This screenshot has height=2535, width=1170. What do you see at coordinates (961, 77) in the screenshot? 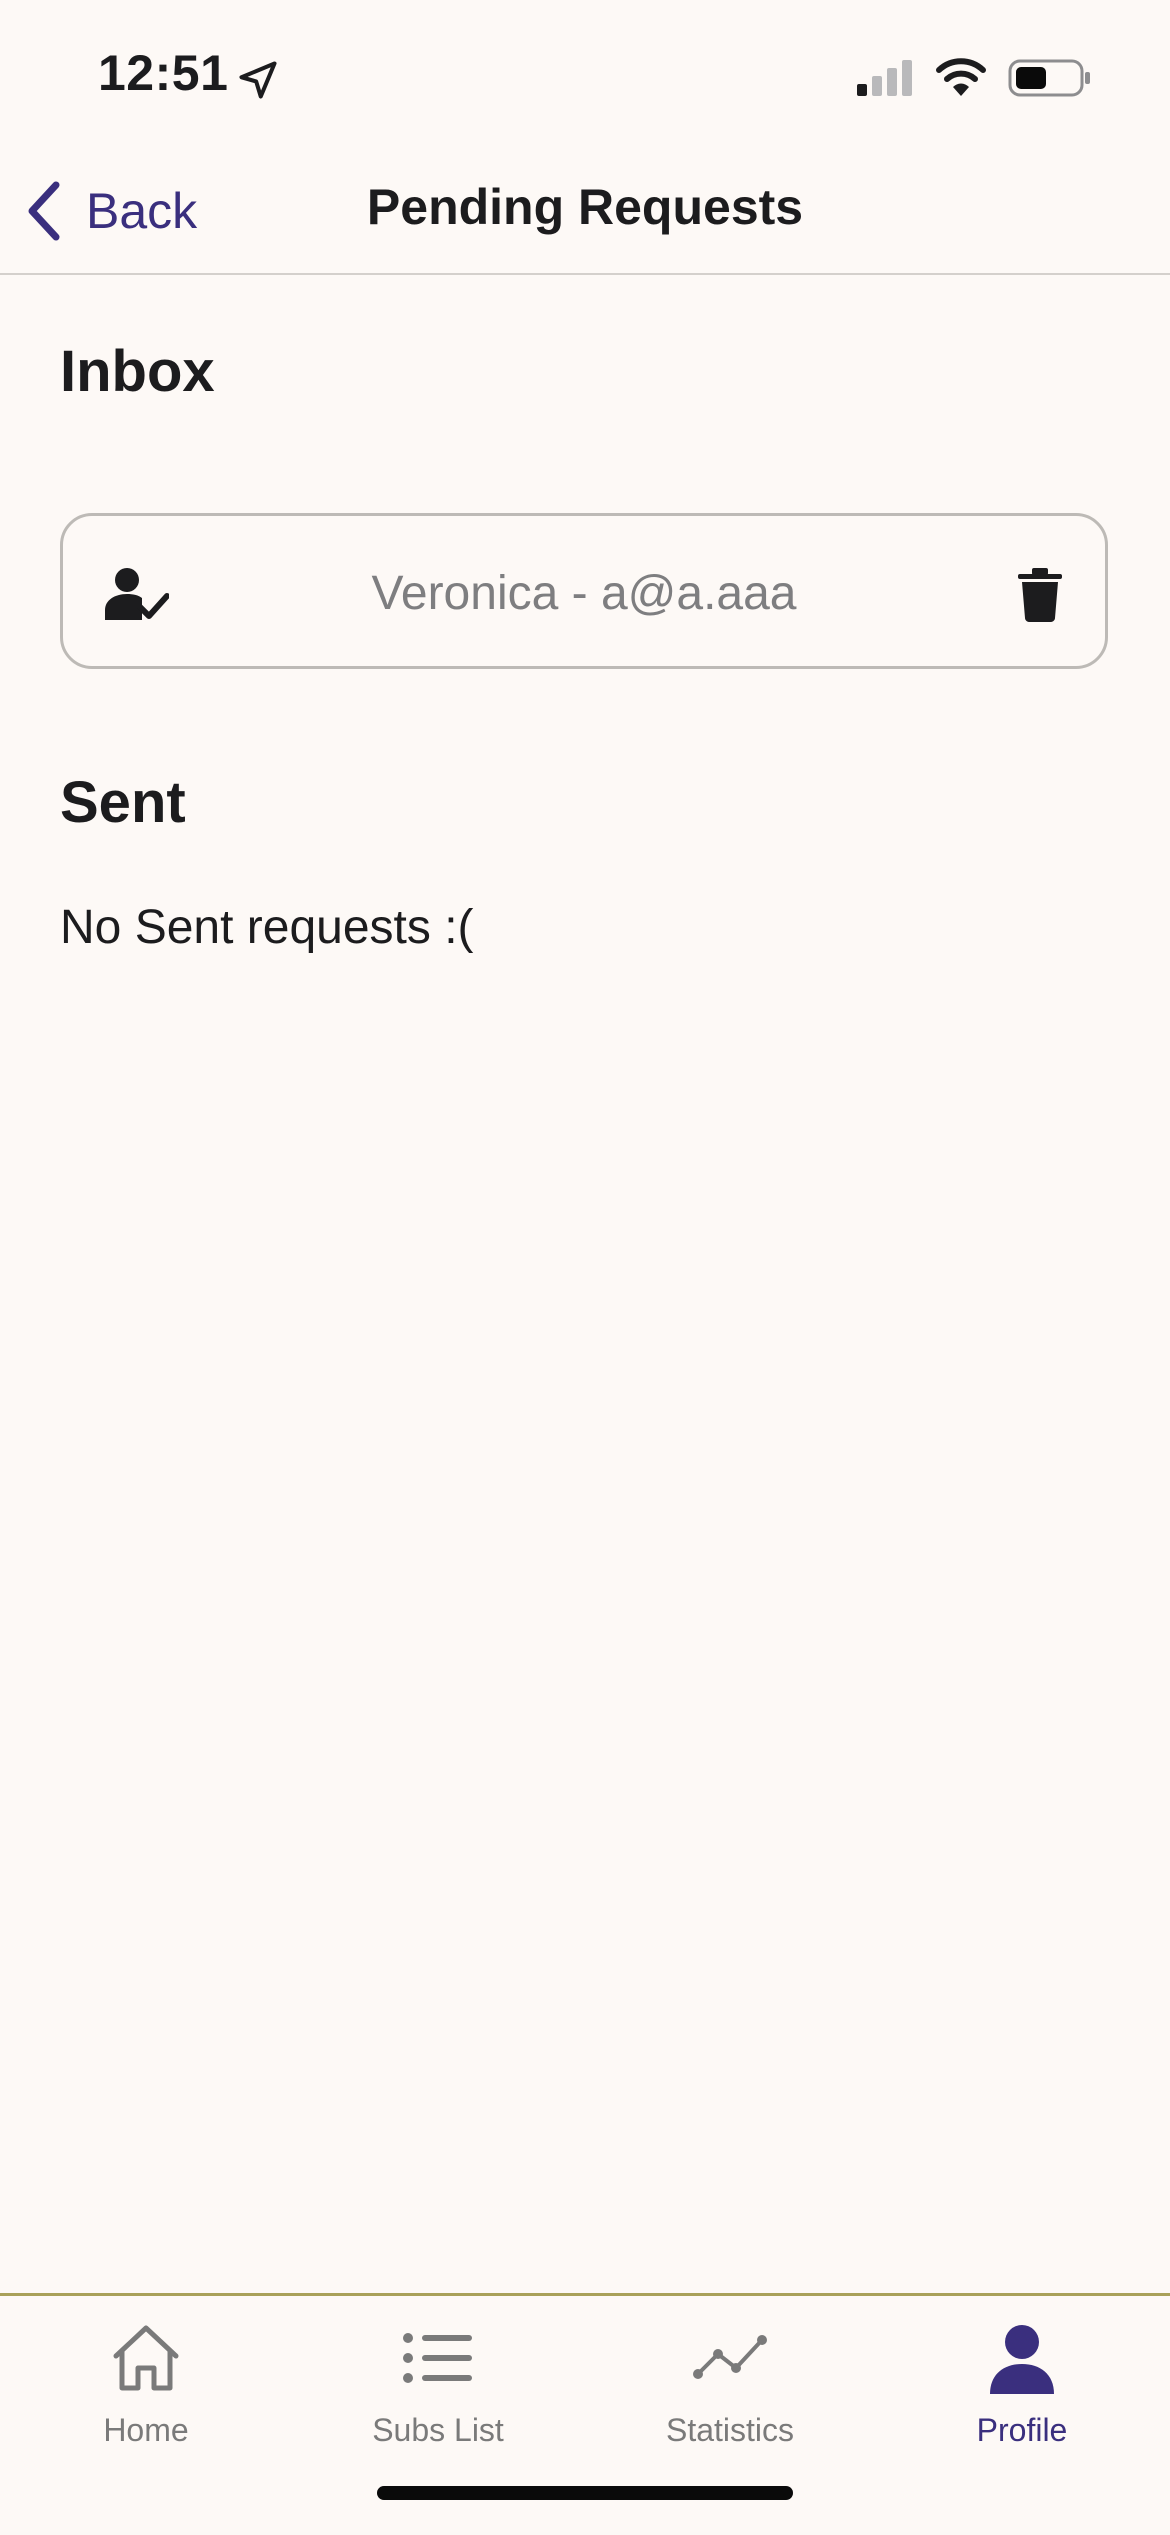
I see `wifi-icon` at bounding box center [961, 77].